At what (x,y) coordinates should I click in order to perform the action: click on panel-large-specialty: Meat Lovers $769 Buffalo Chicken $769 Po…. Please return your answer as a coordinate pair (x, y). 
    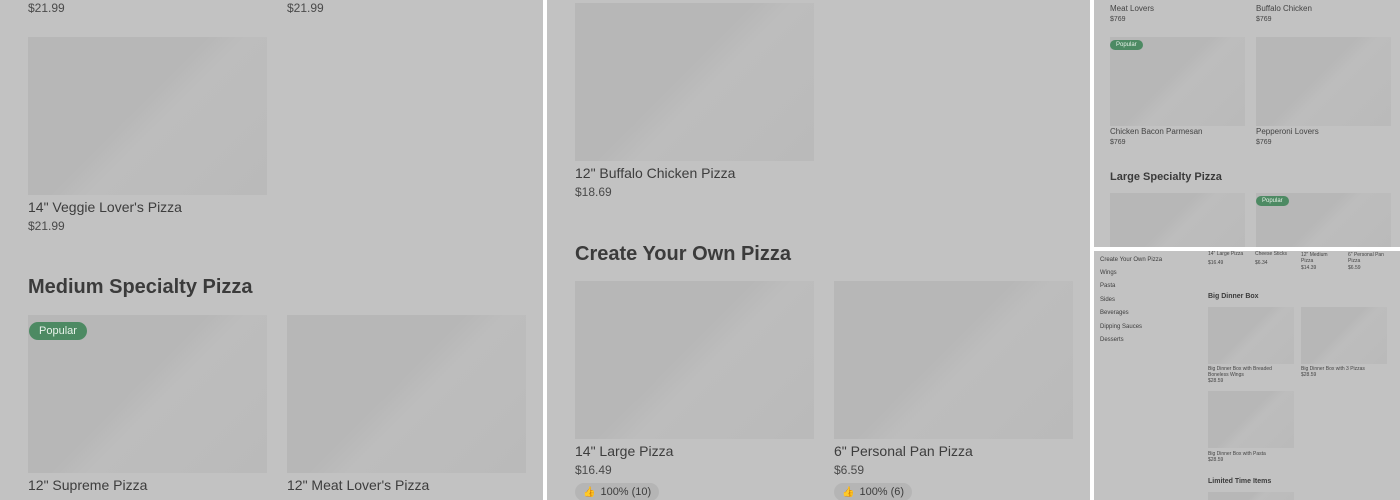
    Looking at the image, I should click on (1247, 123).